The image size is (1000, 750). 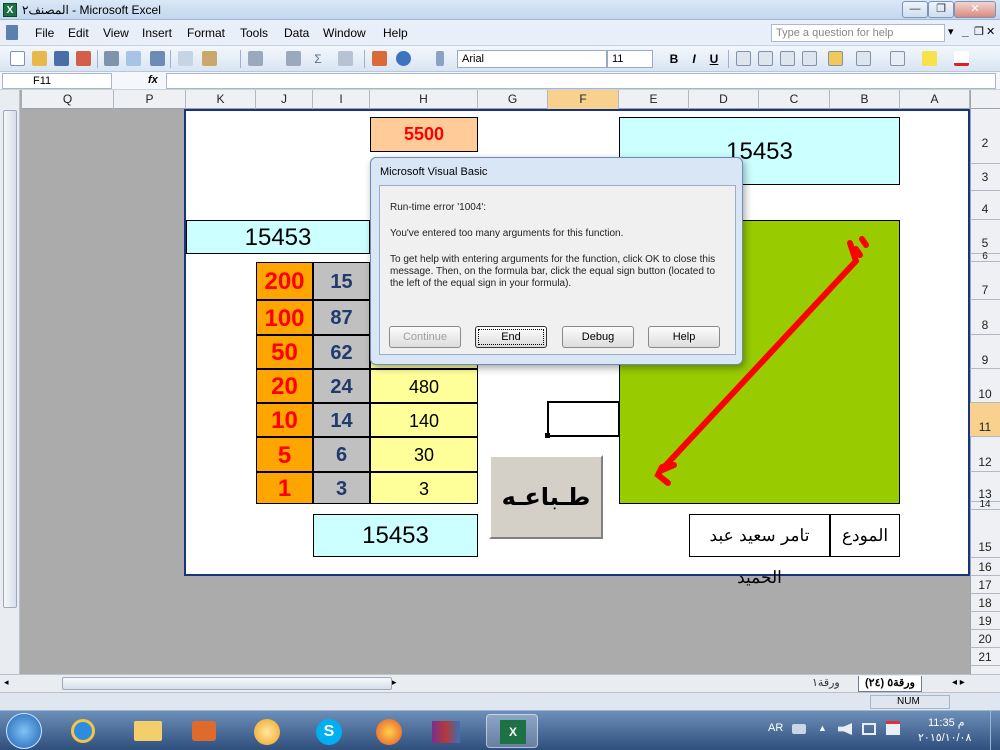 What do you see at coordinates (293, 58) in the screenshot?
I see `hyperlink-icon` at bounding box center [293, 58].